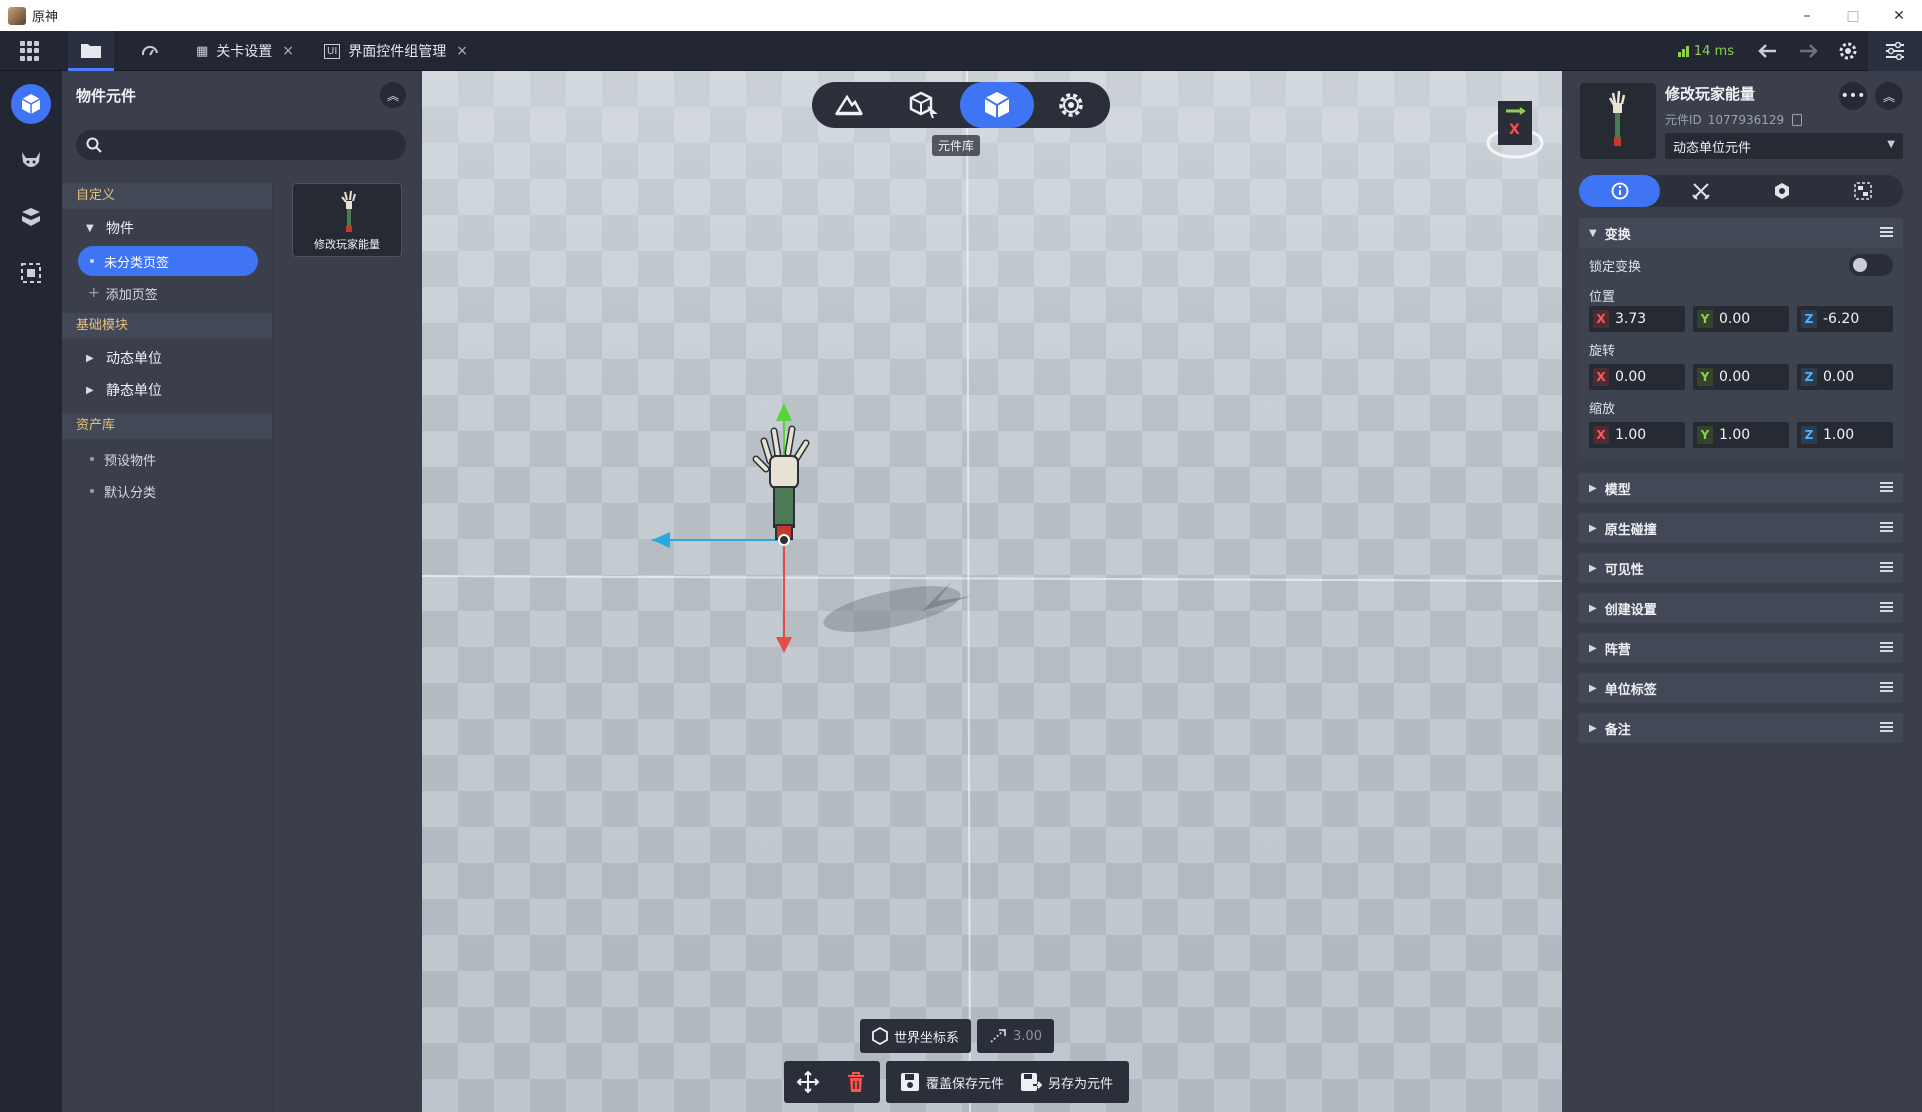 The width and height of the screenshot is (1922, 1112). I want to click on level-settings-icon: ▦, so click(202, 51).